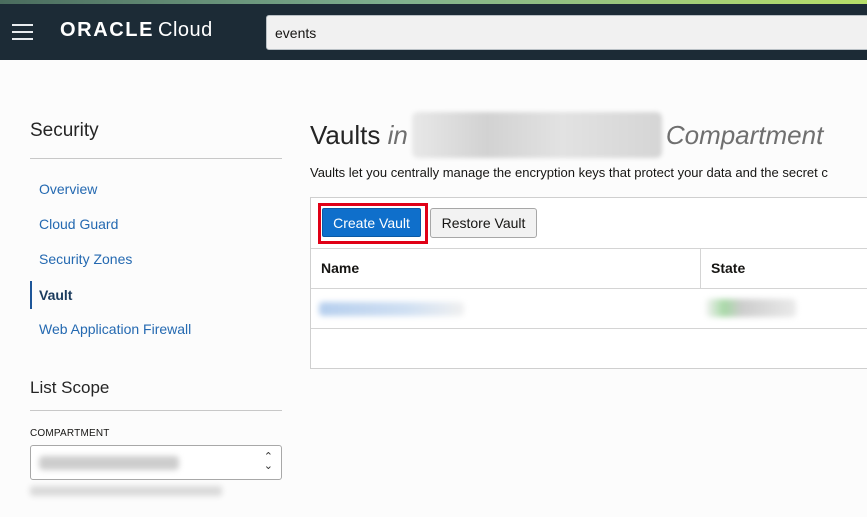  I want to click on sidebar-divider, so click(156, 158).